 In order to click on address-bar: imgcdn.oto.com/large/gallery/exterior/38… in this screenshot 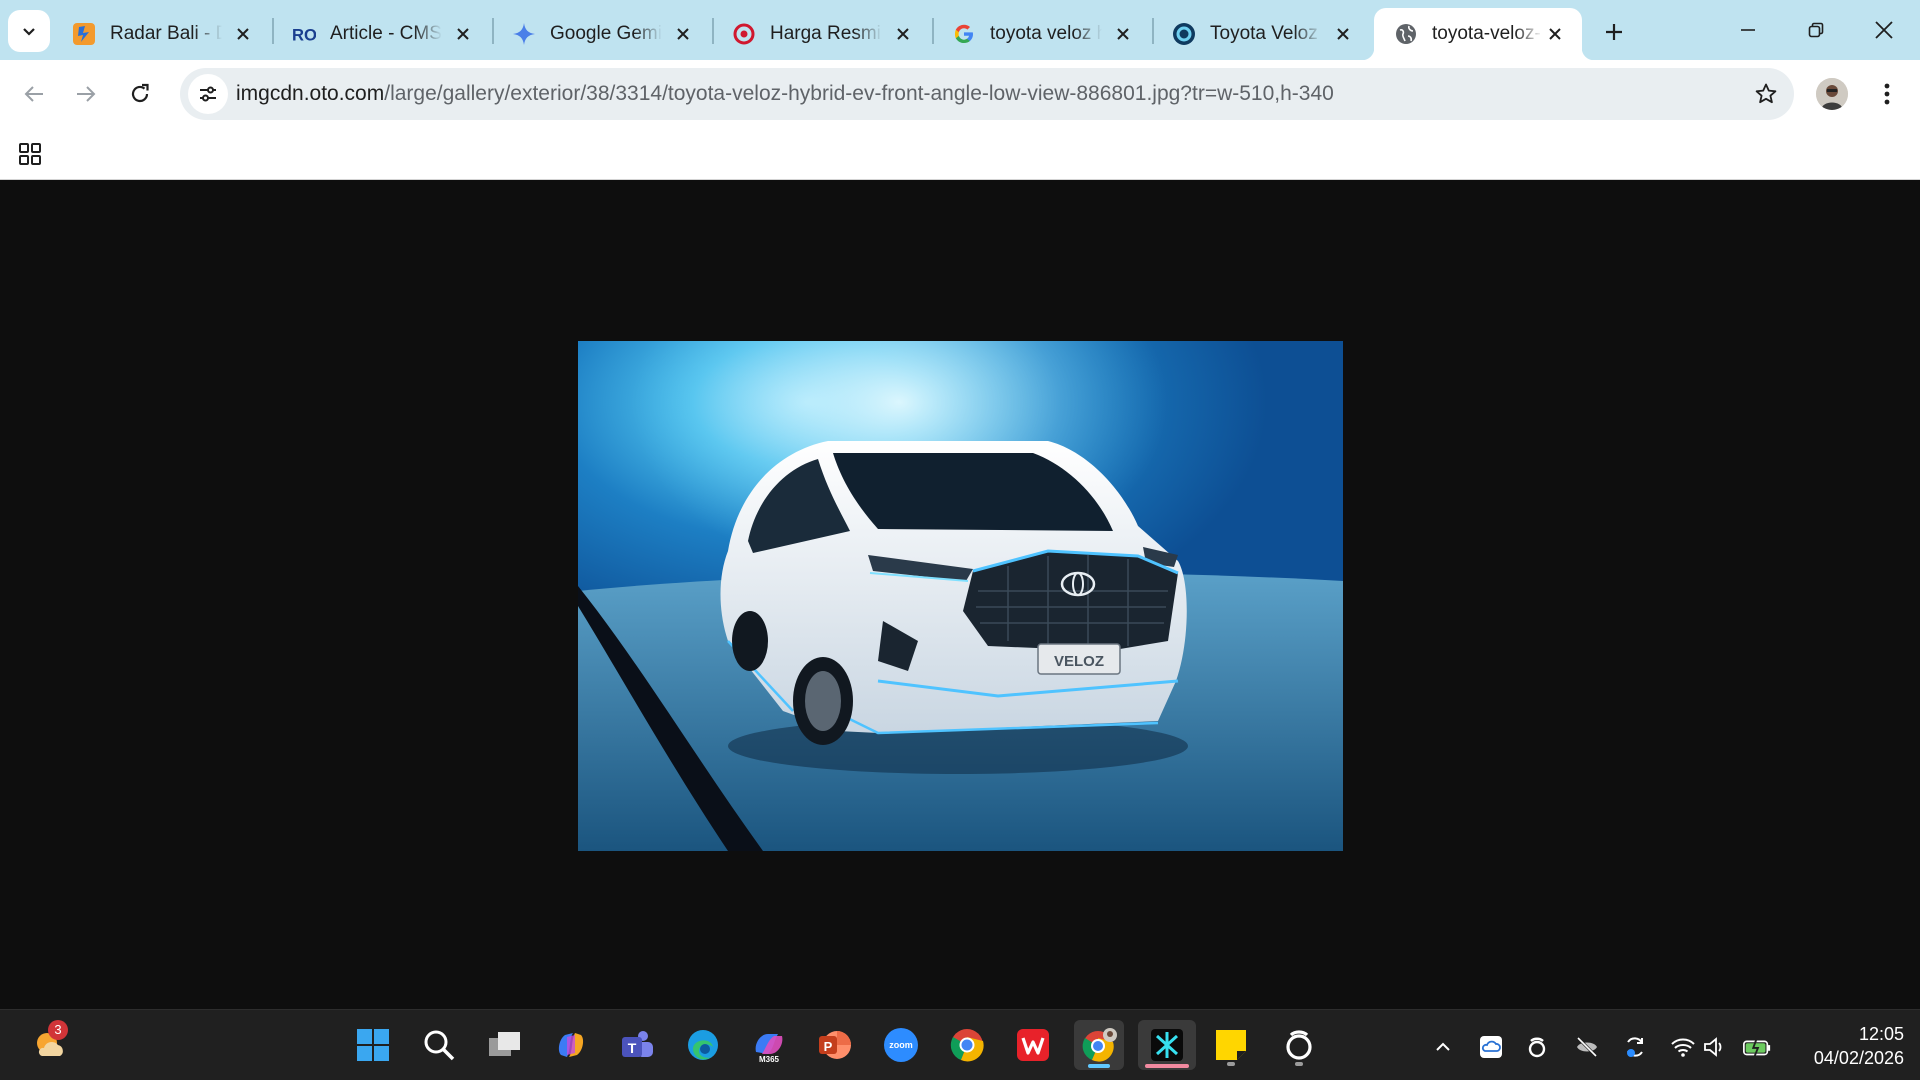, I will do `click(987, 94)`.